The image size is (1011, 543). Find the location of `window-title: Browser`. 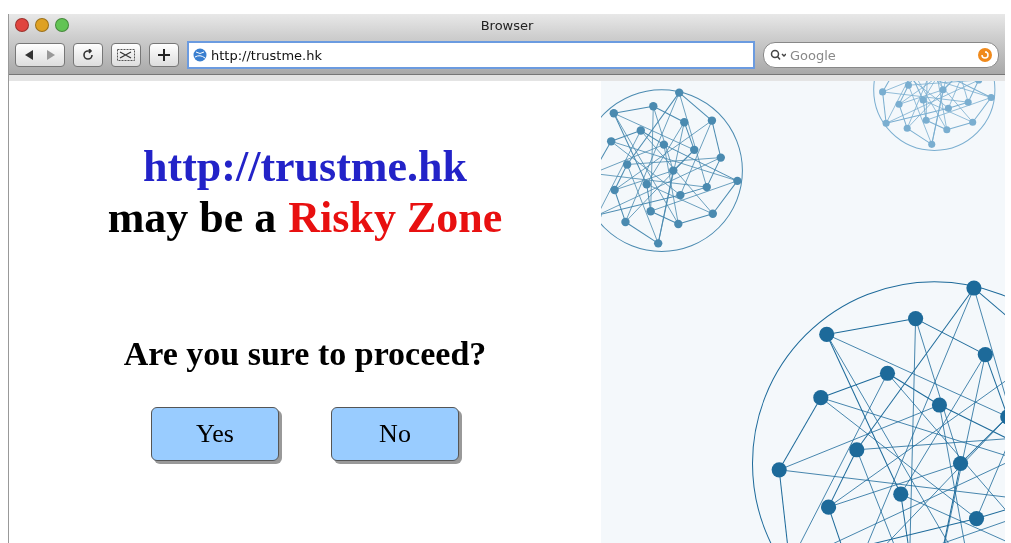

window-title: Browser is located at coordinates (507, 25).